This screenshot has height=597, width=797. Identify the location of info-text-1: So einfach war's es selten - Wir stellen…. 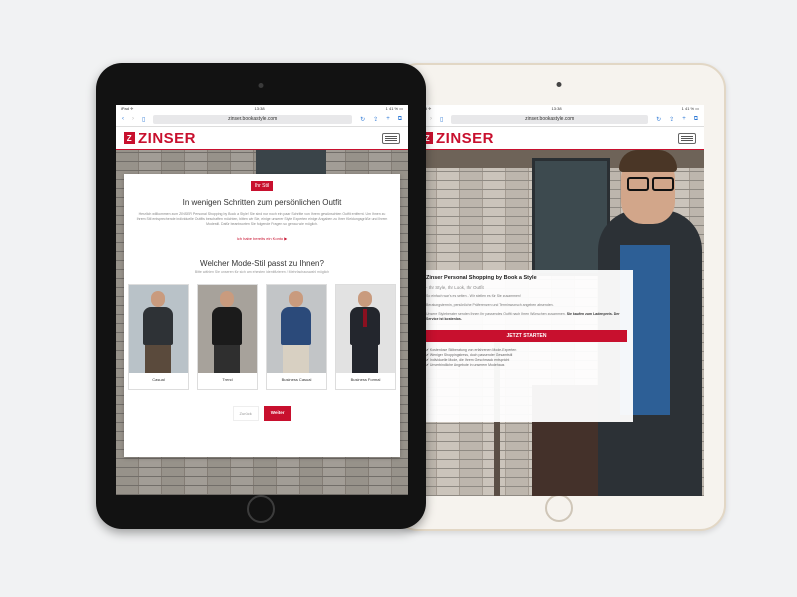
(473, 296).